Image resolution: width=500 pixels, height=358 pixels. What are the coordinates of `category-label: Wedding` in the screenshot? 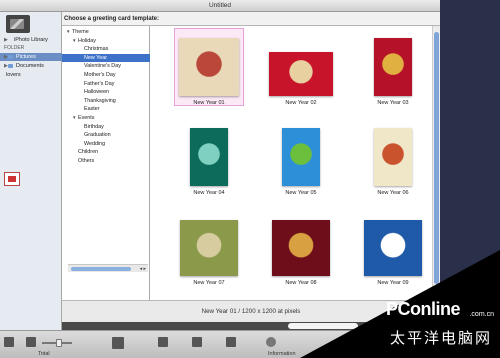 It's located at (95, 143).